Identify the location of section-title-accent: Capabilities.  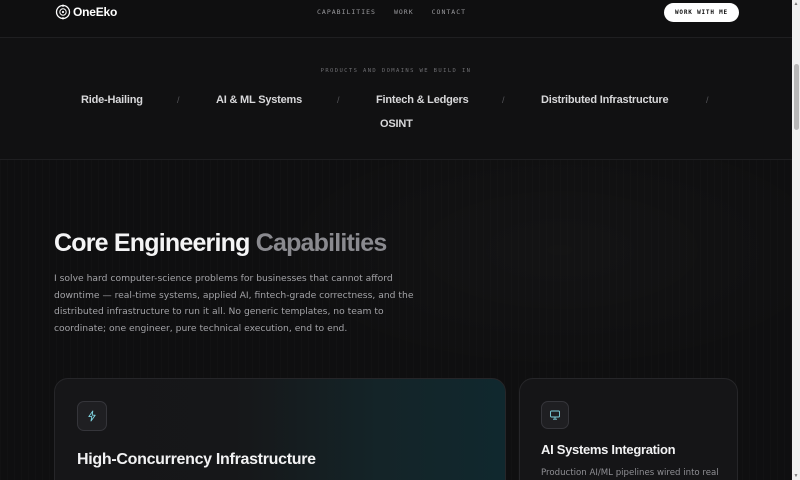
(321, 243).